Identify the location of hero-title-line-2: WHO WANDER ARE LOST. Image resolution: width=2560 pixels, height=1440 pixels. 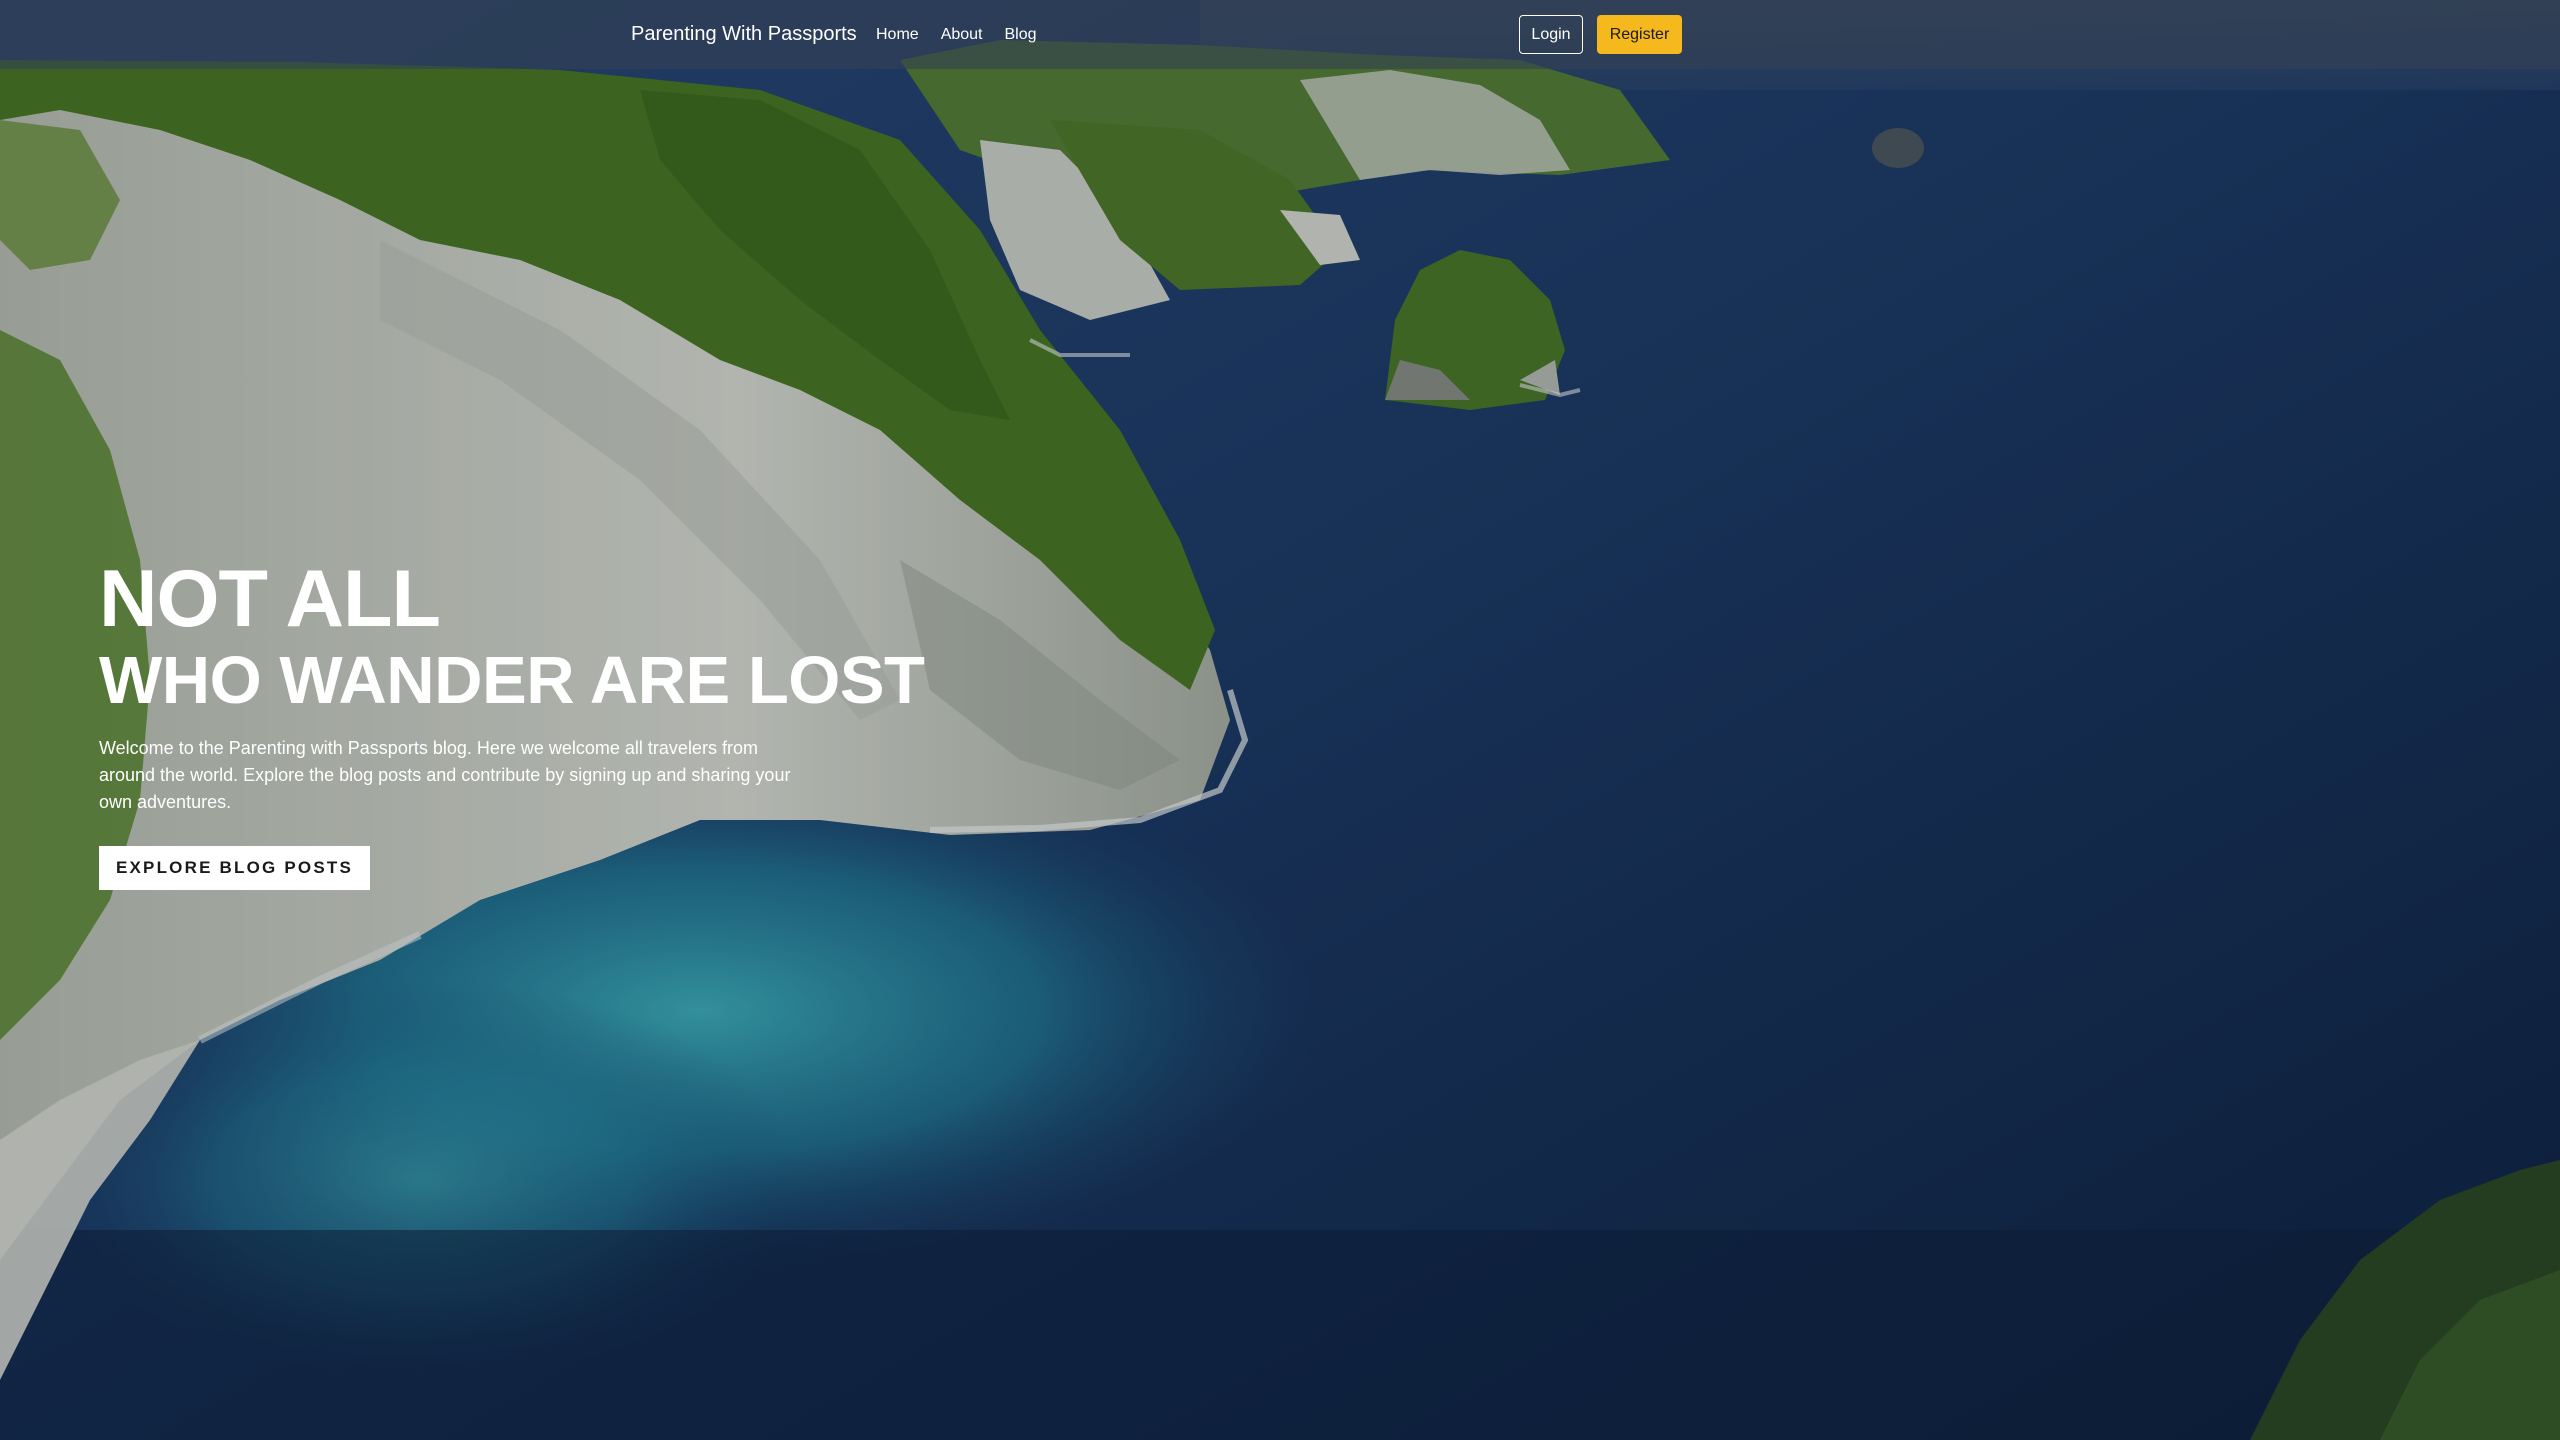
(512, 680).